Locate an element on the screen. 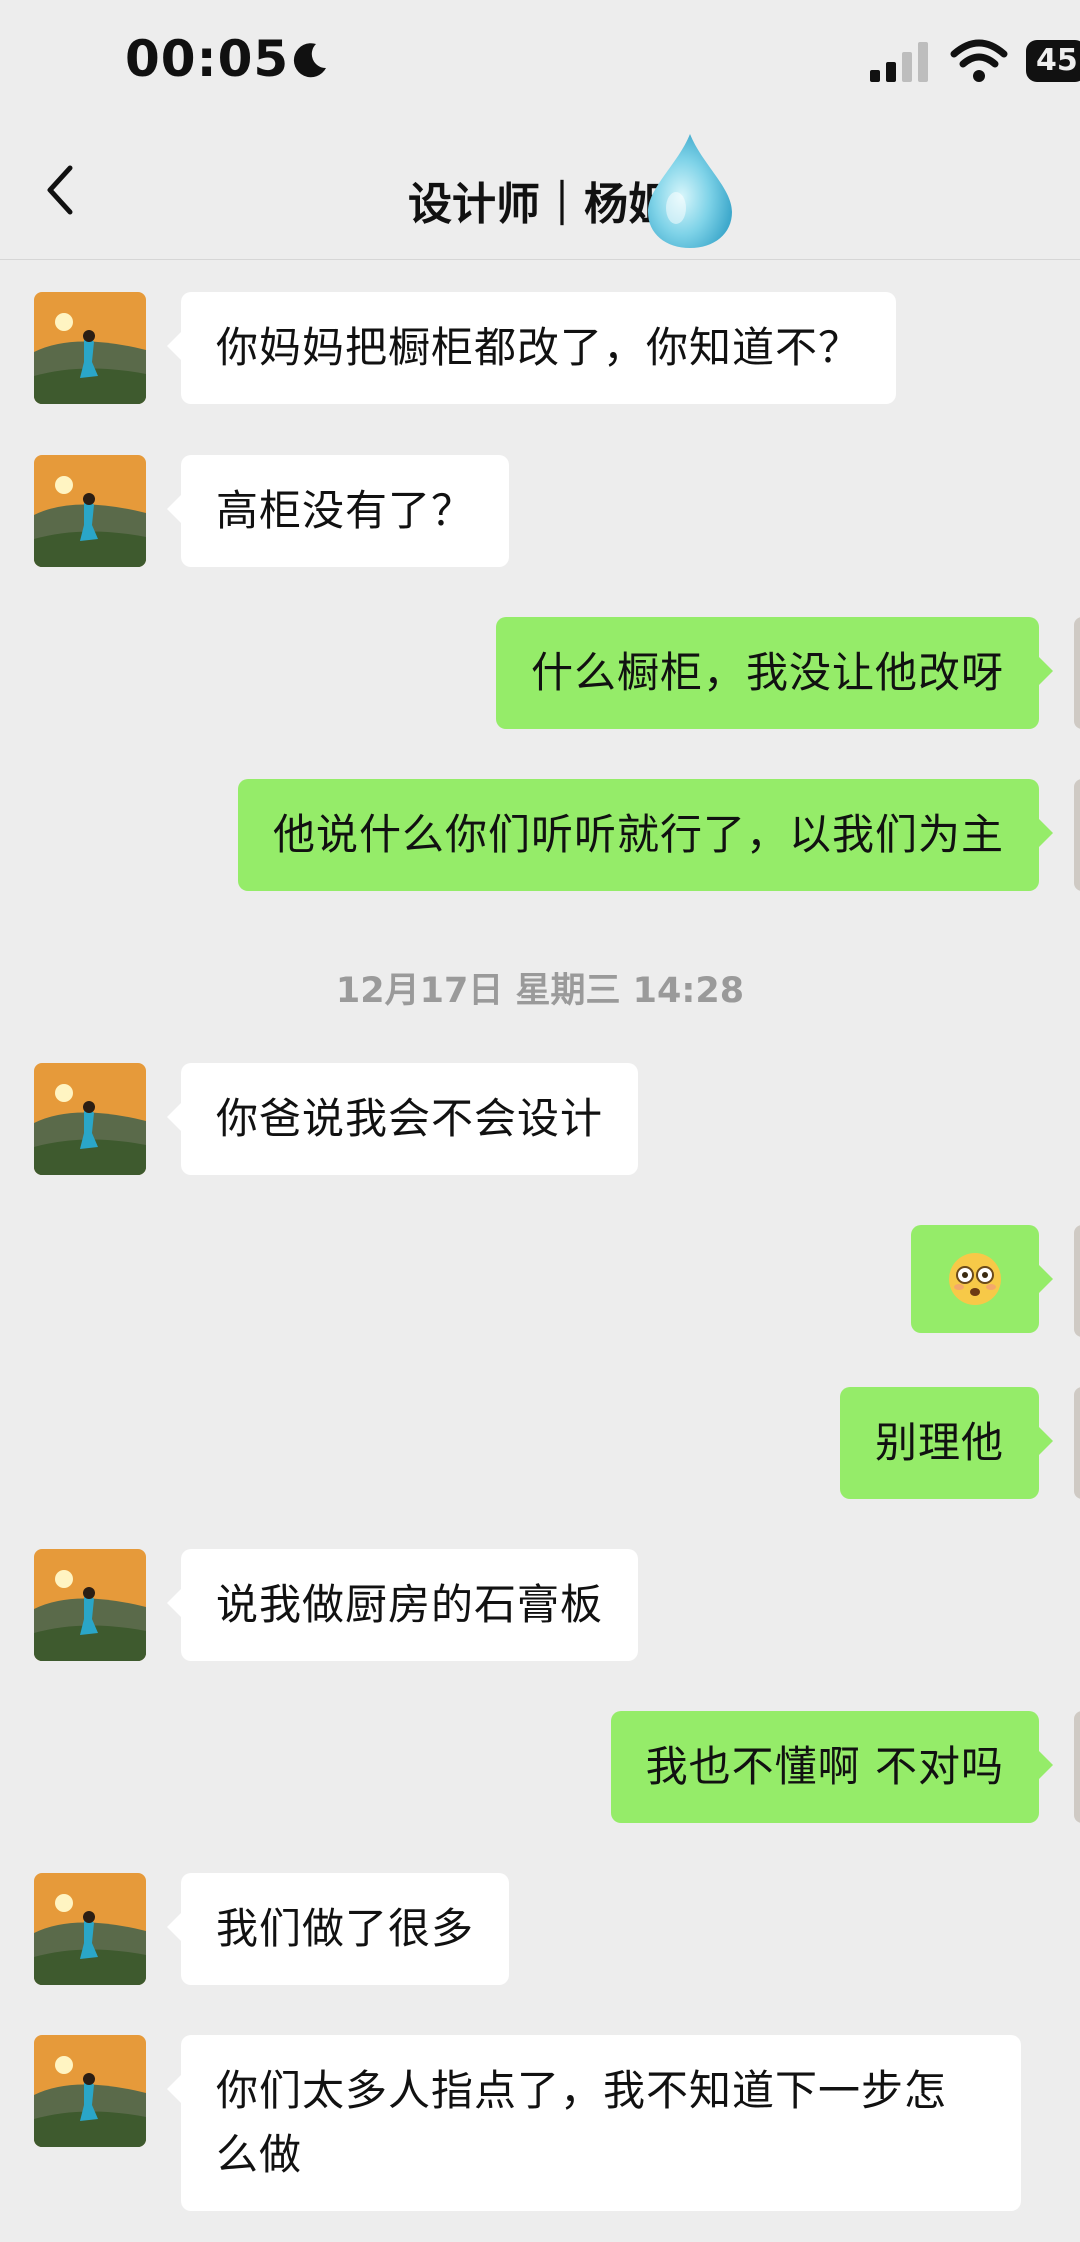 The height and width of the screenshot is (2242, 1080). chat-header: 设计师｜杨姐 is located at coordinates (540, 190).